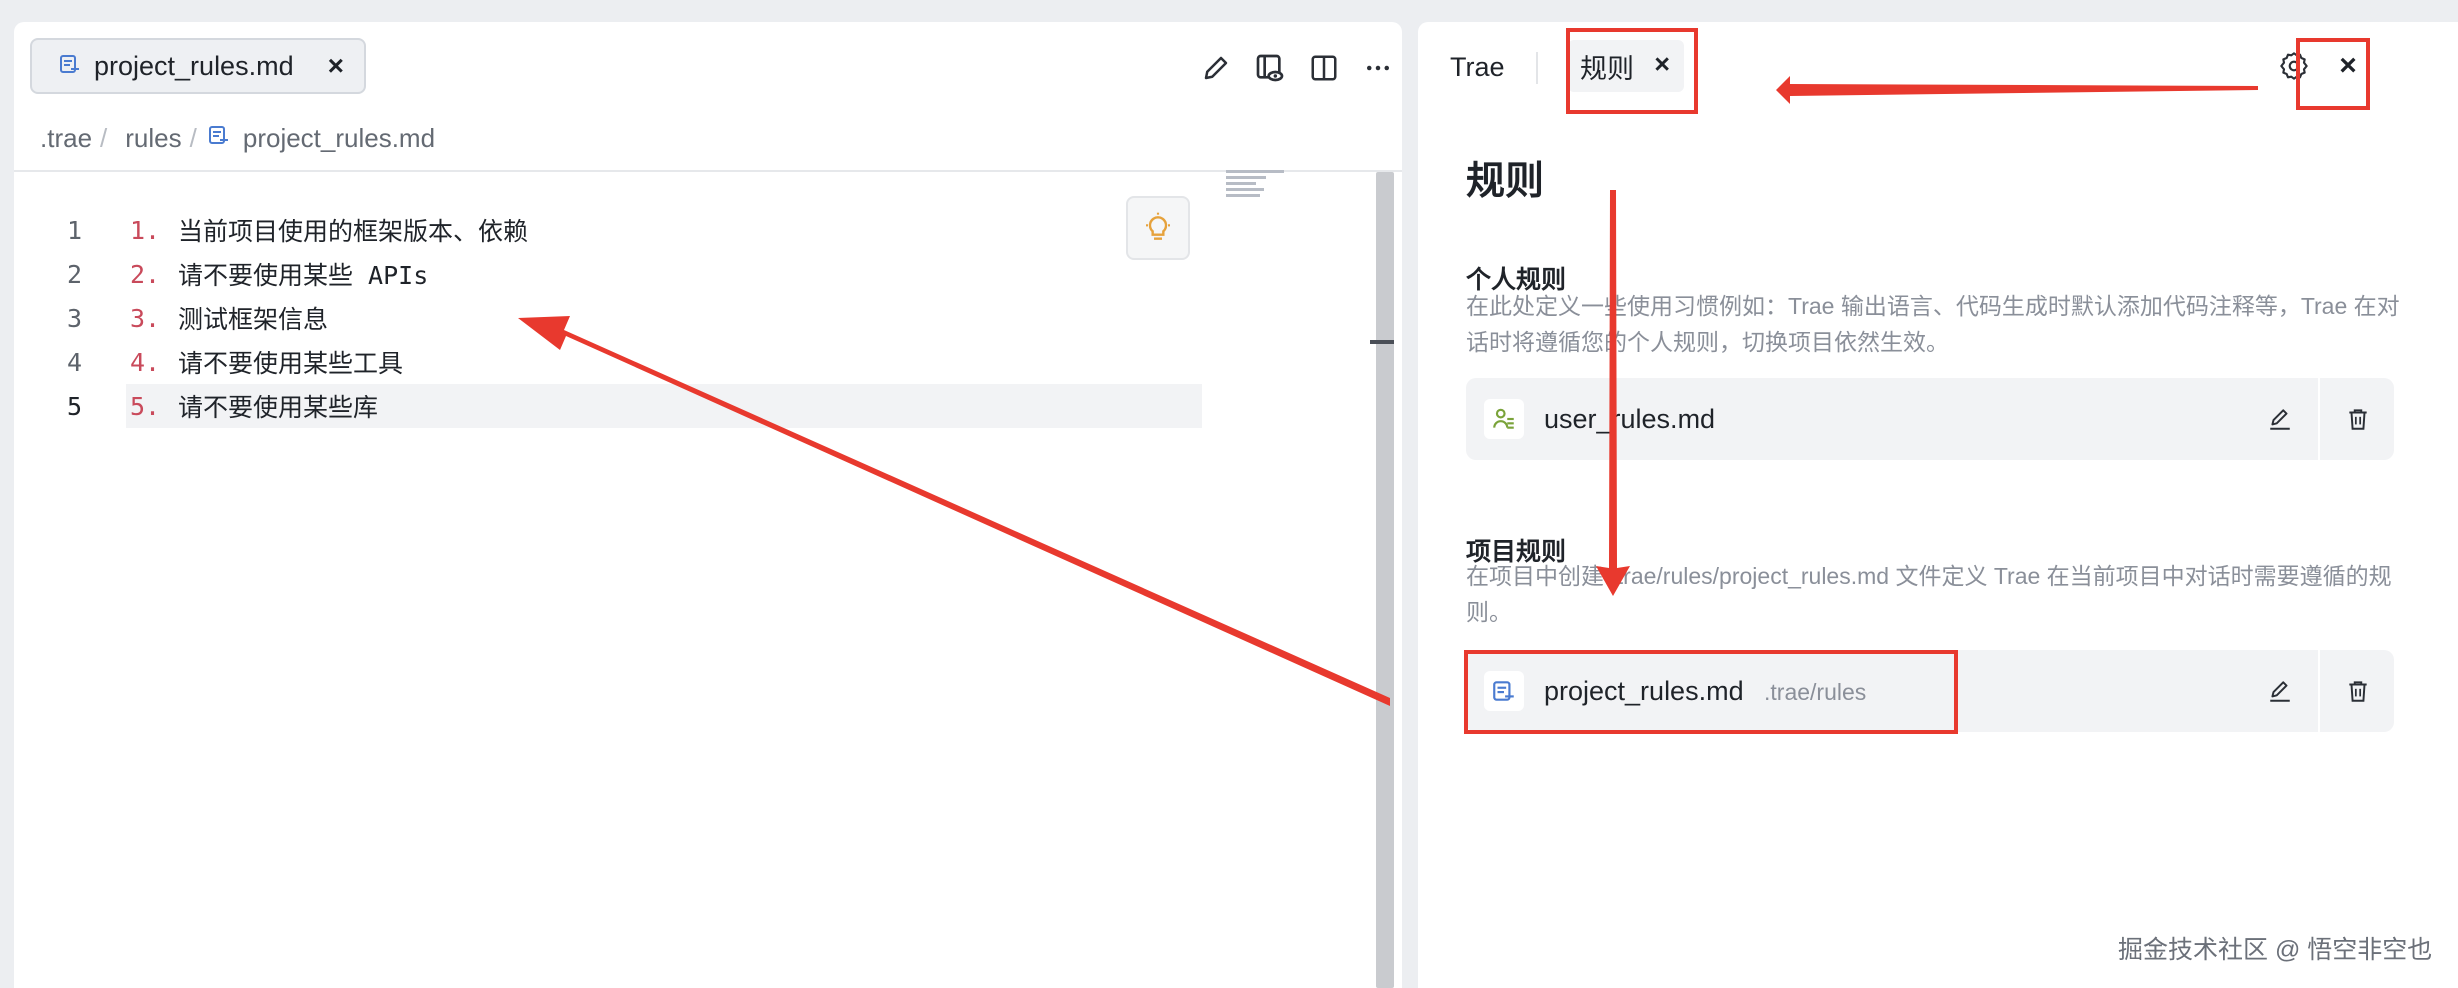 The height and width of the screenshot is (988, 2458). Describe the element at coordinates (1382, 342) in the screenshot. I see `cursor-position-marker` at that location.